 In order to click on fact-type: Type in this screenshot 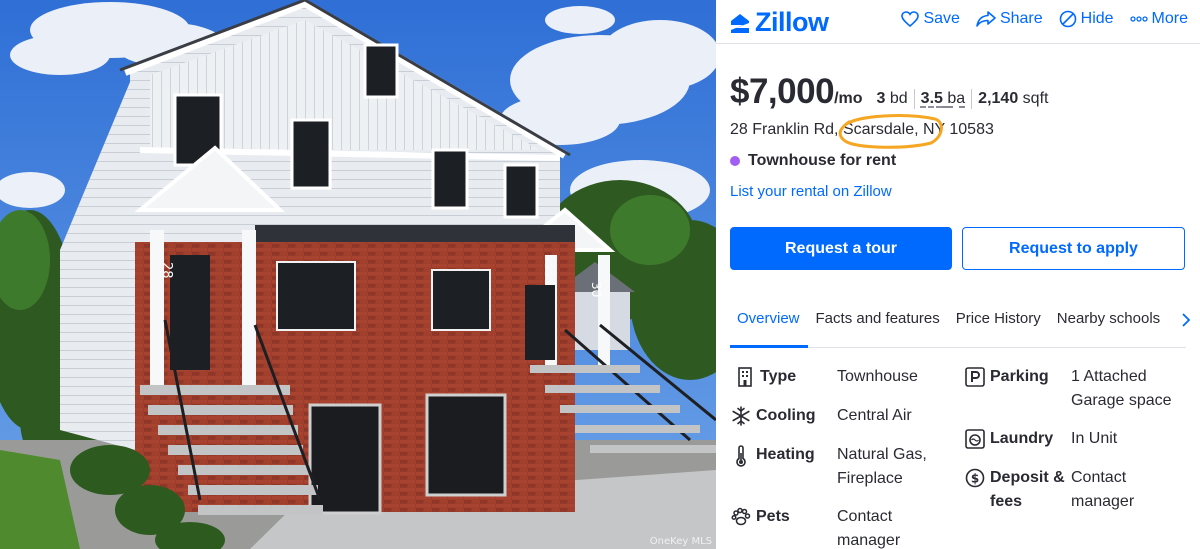, I will do `click(765, 377)`.